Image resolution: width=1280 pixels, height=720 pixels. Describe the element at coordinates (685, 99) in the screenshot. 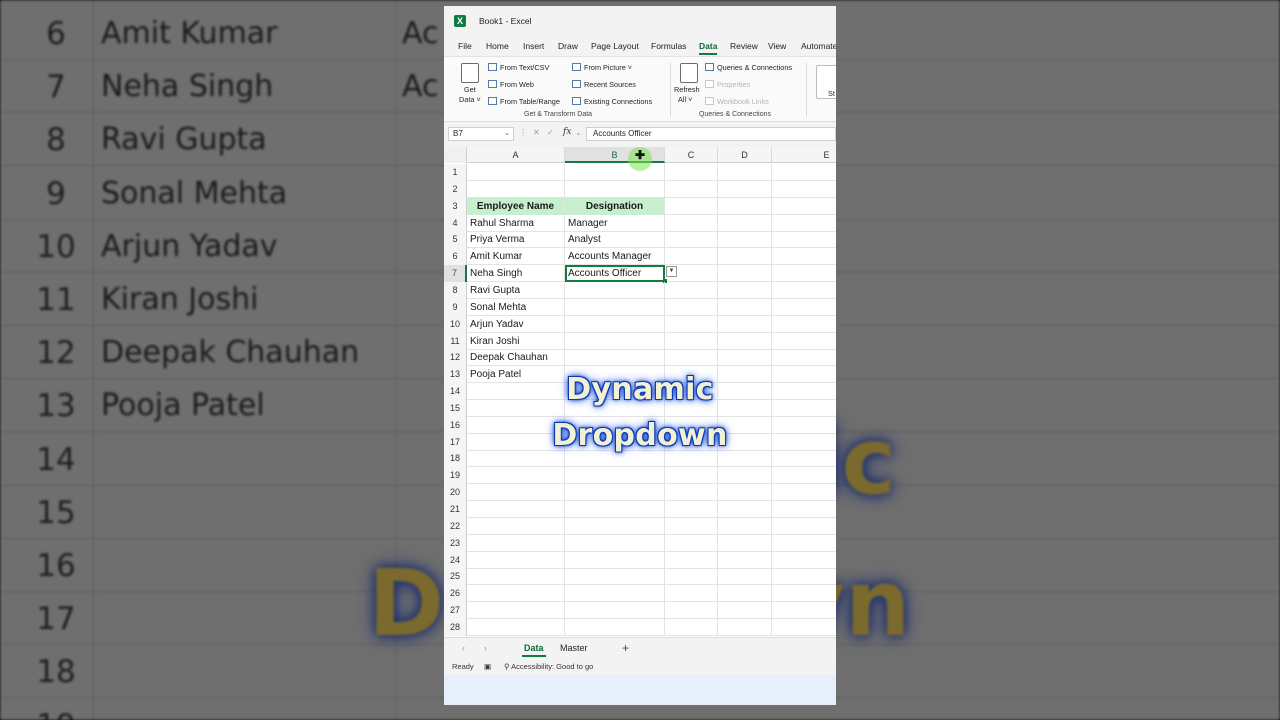

I see `refresh-all-button: All ˅` at that location.